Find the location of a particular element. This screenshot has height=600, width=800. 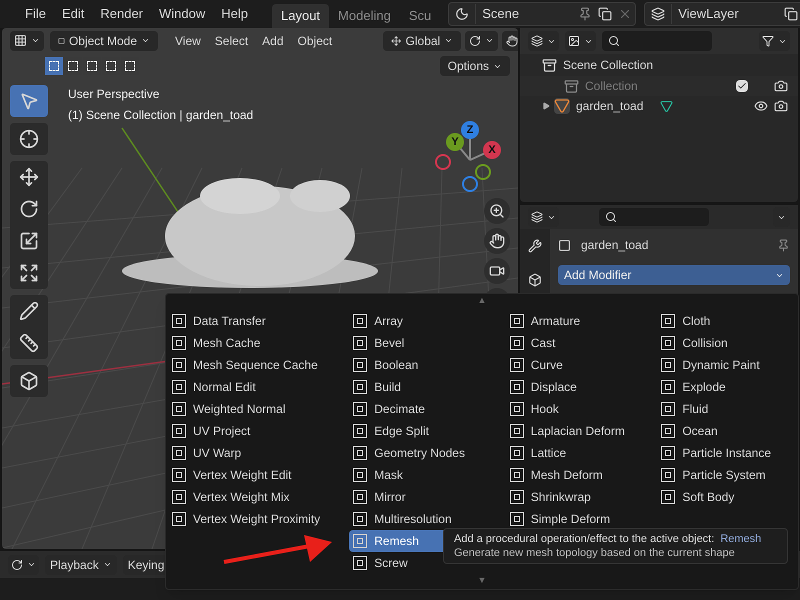

modifier-menu-item: Mirror is located at coordinates (427, 497).